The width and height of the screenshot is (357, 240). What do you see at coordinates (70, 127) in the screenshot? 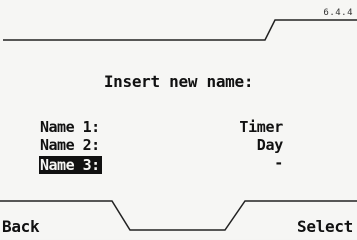
I see `name-1-label: Name 1:` at bounding box center [70, 127].